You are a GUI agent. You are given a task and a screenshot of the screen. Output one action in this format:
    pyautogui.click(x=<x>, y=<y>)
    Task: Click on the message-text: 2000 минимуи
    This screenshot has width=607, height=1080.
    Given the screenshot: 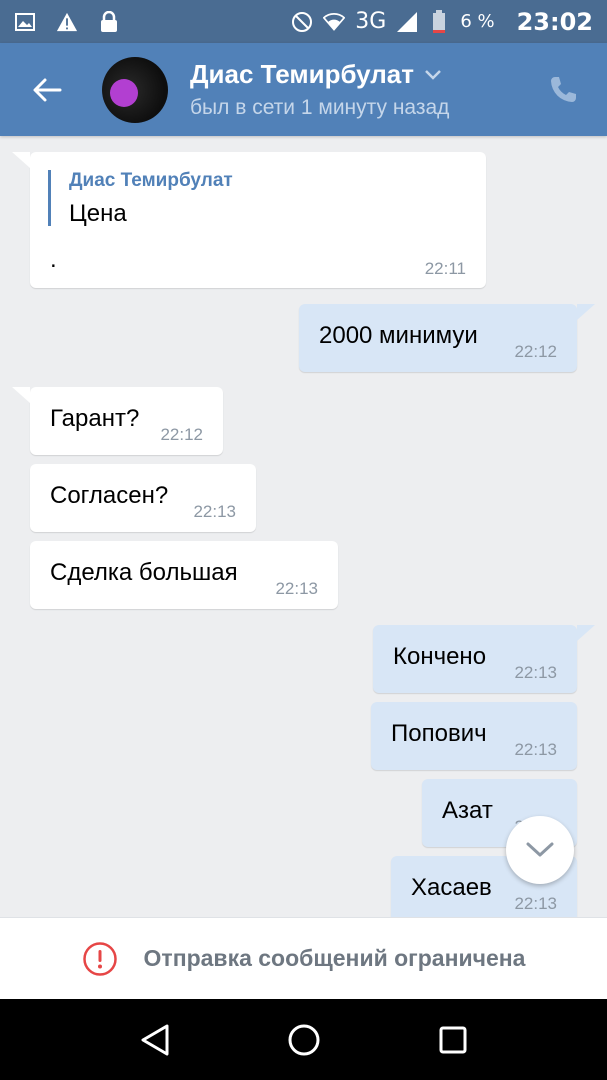 What is the action you would take?
    pyautogui.click(x=398, y=335)
    